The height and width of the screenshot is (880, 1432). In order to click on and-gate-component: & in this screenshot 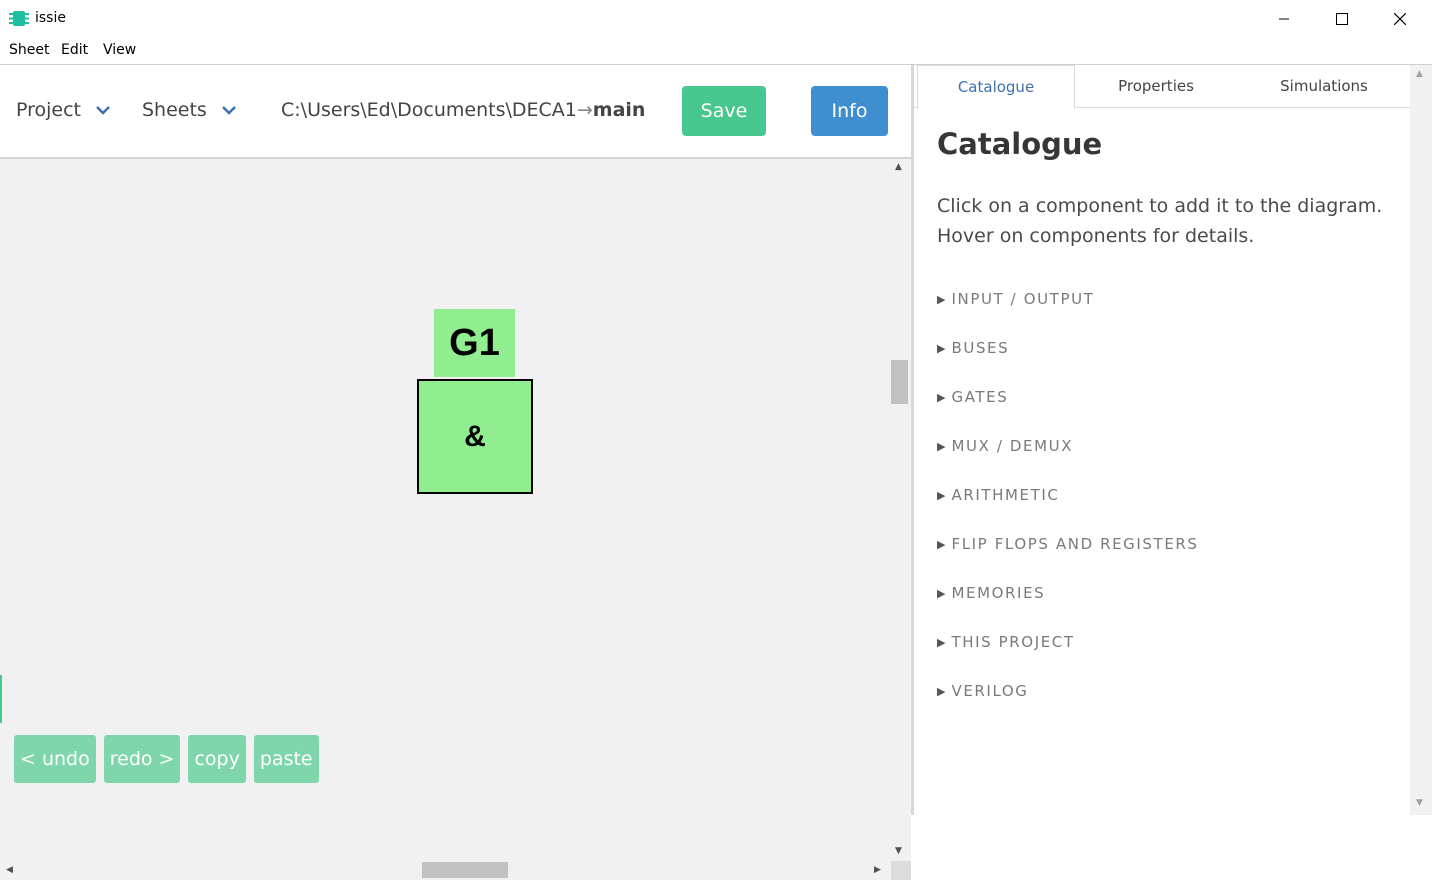, I will do `click(475, 436)`.